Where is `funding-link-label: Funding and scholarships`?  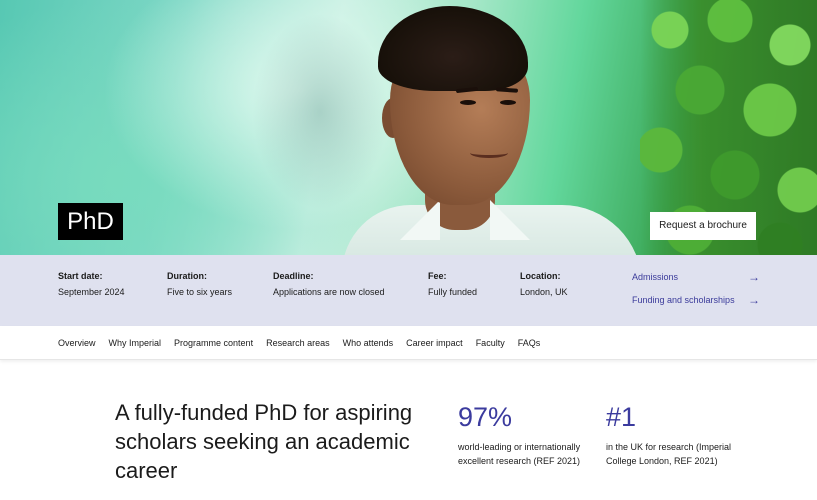 funding-link-label: Funding and scholarships is located at coordinates (683, 300).